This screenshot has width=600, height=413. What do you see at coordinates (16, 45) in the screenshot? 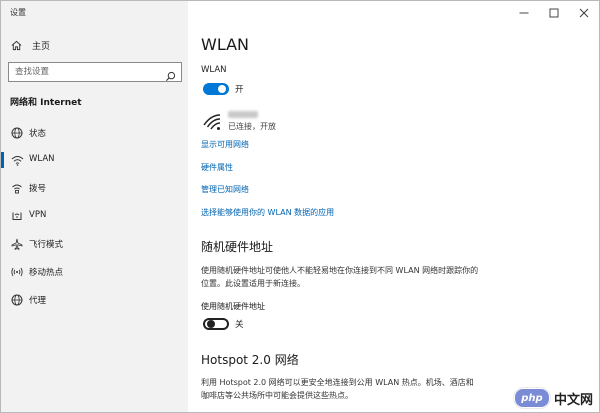
I see `home-icon` at bounding box center [16, 45].